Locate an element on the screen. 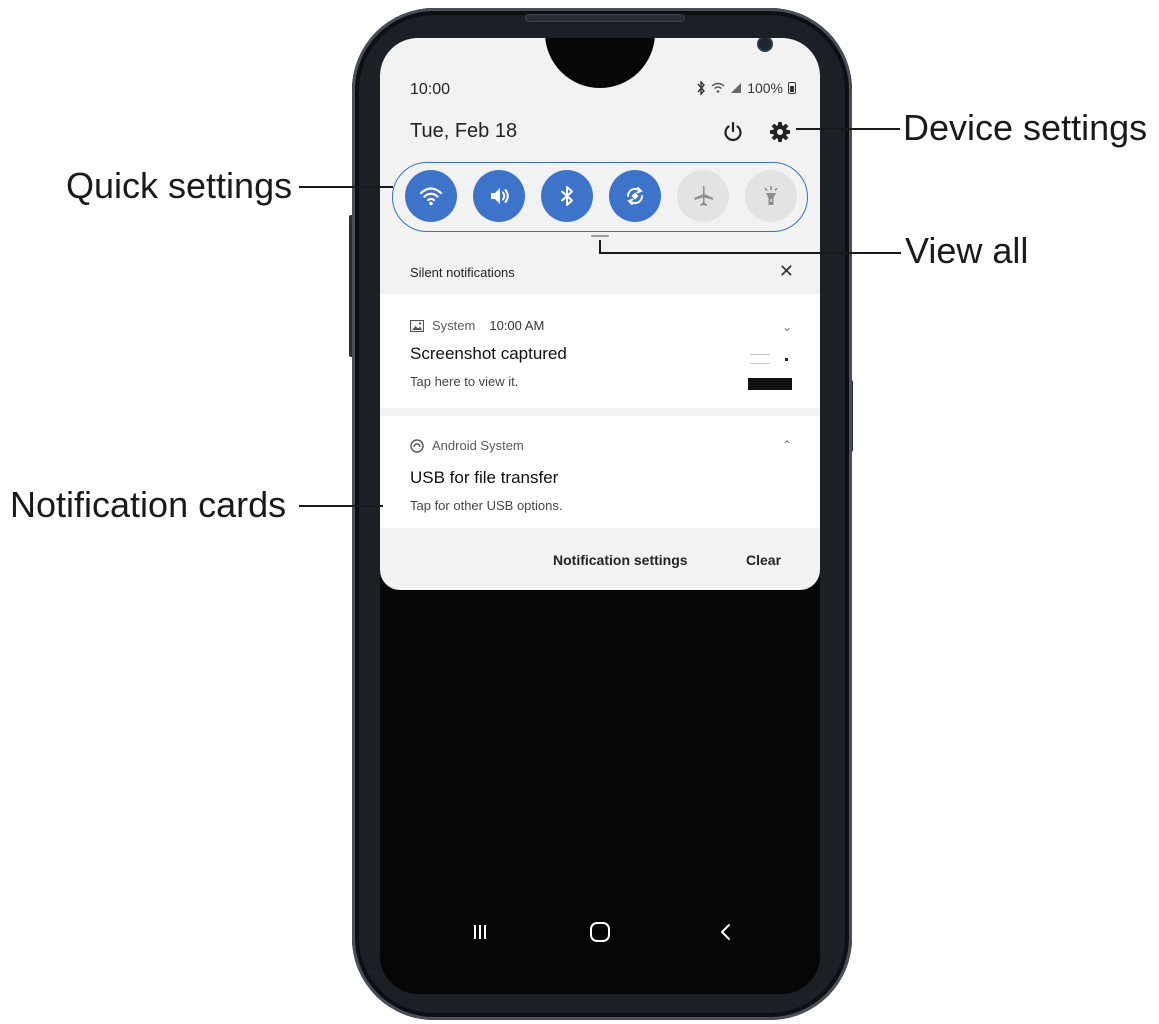 The height and width of the screenshot is (1024, 1159). quick-toggle-auto-rotate is located at coordinates (635, 196).